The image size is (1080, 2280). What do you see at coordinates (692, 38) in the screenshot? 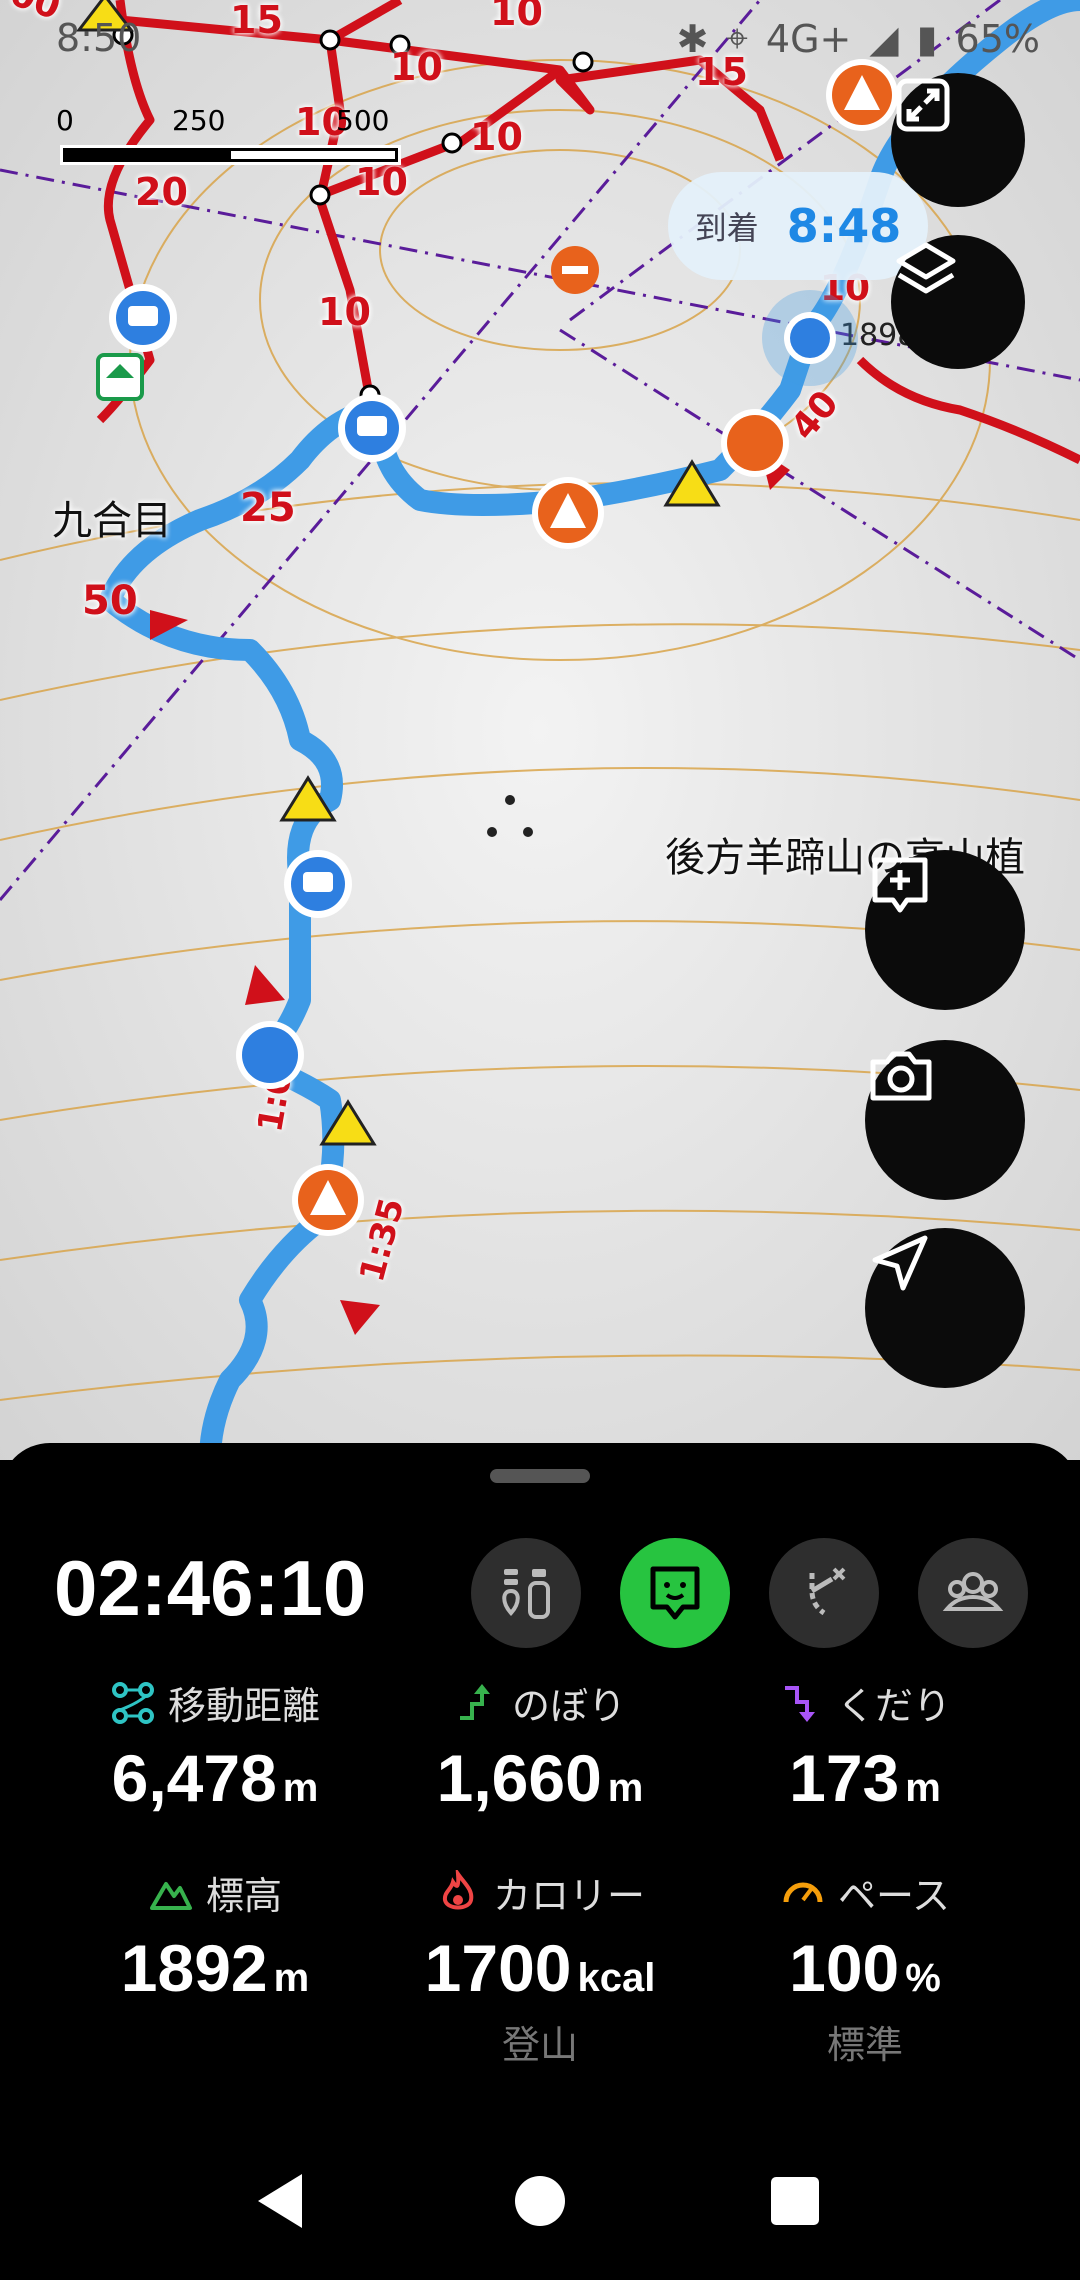
I see `bluetooth-icon: ✱` at bounding box center [692, 38].